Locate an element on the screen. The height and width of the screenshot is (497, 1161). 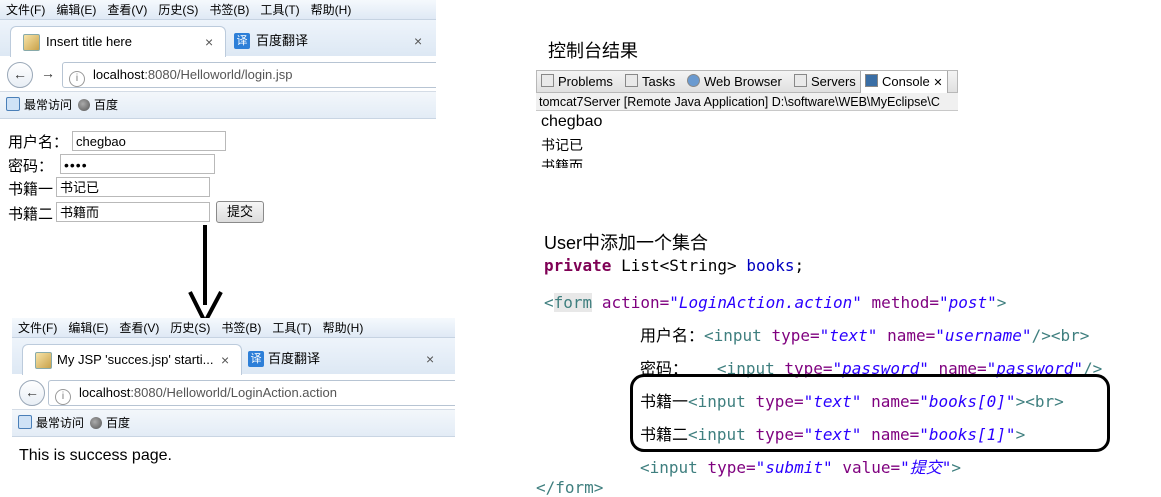
book2-input: 书籍而 is located at coordinates (133, 212).